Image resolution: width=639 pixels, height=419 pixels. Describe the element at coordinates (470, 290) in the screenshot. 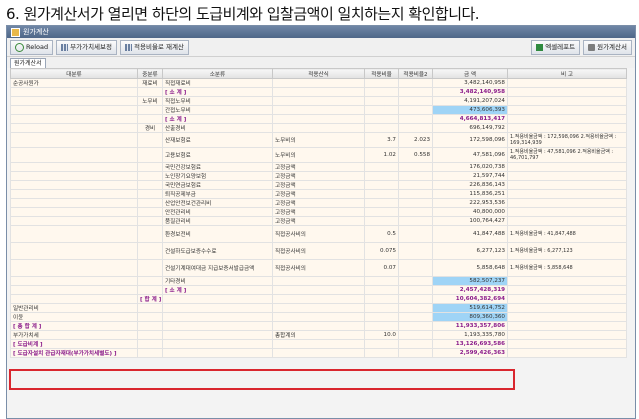

I see `cell-amount: 2,457,428,319` at that location.